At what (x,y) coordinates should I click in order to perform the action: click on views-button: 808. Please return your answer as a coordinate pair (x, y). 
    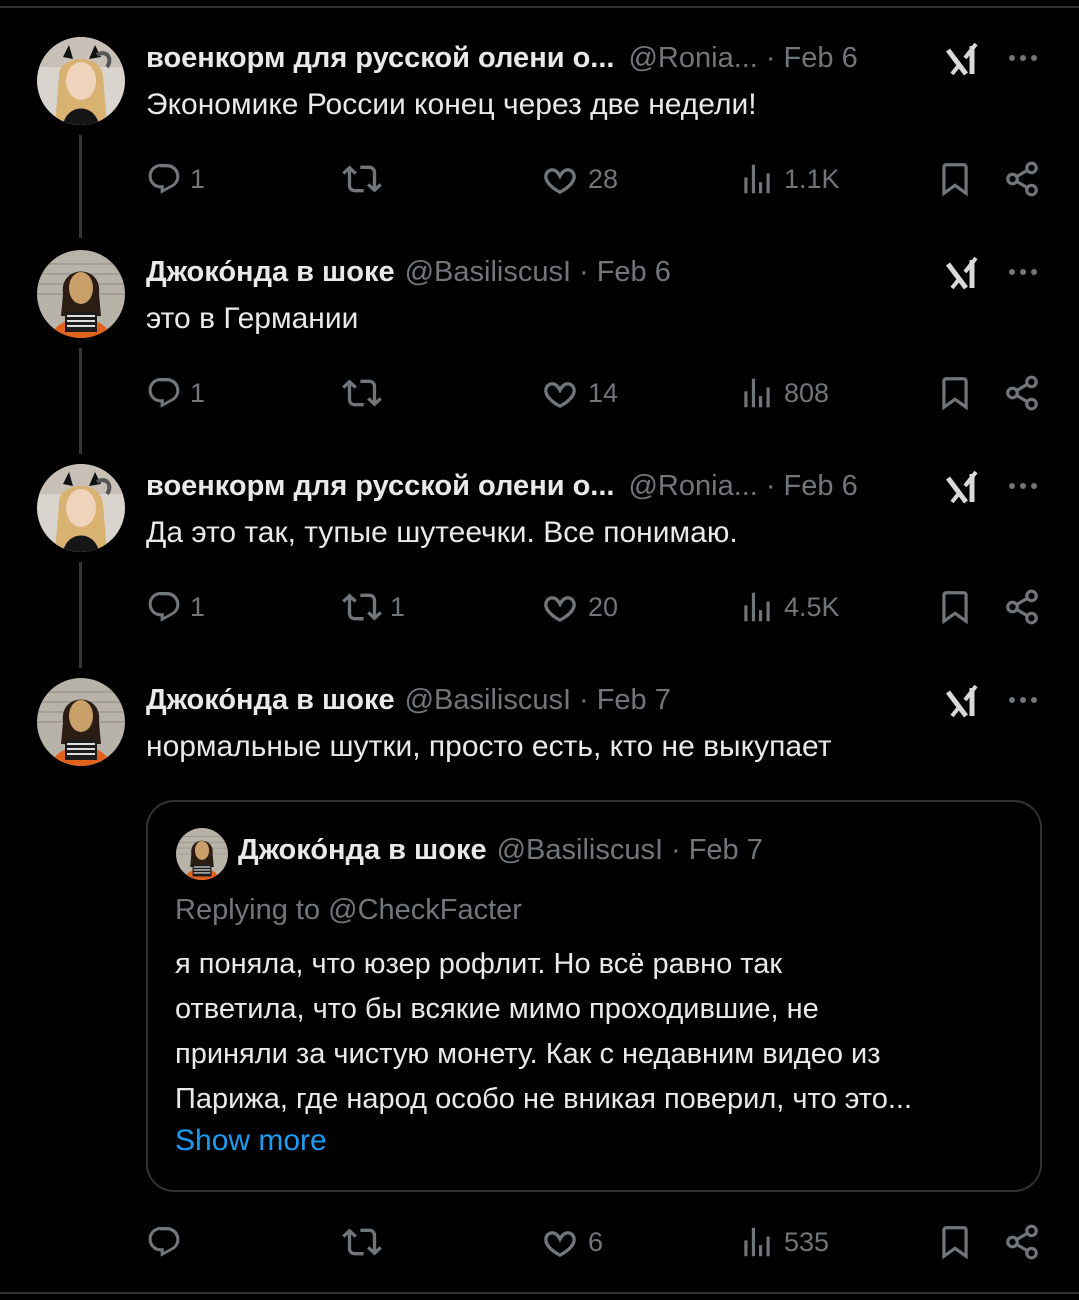
    Looking at the image, I should click on (783, 393).